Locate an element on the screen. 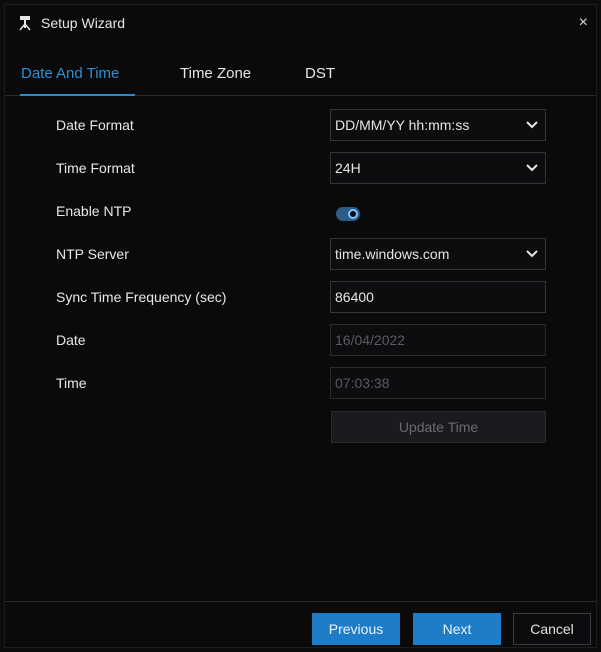  close-icon: × is located at coordinates (583, 23).